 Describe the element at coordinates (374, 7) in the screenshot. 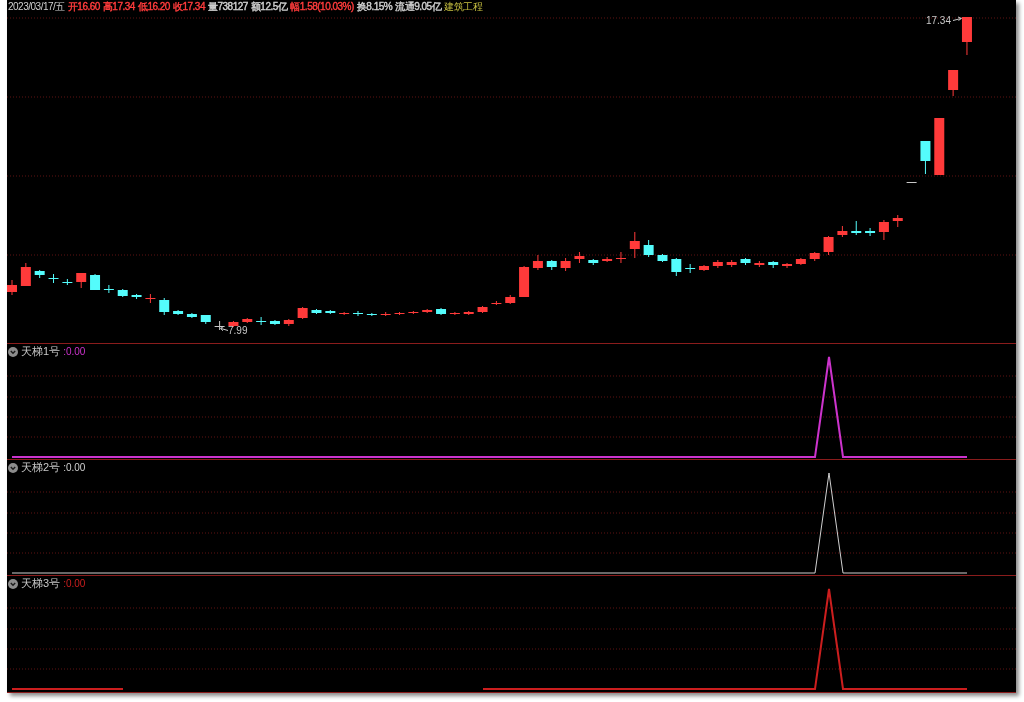

I see `quote-field: 换8.15%` at that location.